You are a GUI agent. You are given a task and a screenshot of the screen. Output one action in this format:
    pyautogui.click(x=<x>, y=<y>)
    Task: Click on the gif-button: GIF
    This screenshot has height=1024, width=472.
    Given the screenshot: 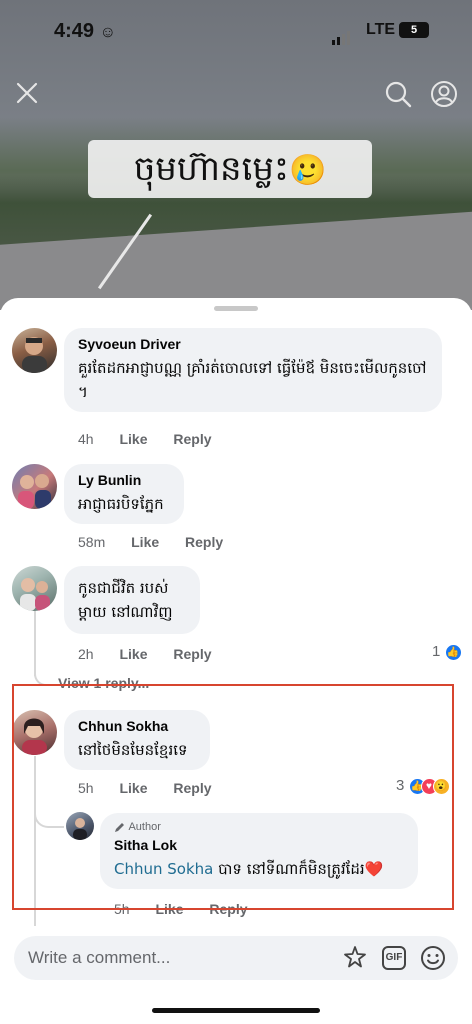 What is the action you would take?
    pyautogui.click(x=394, y=958)
    